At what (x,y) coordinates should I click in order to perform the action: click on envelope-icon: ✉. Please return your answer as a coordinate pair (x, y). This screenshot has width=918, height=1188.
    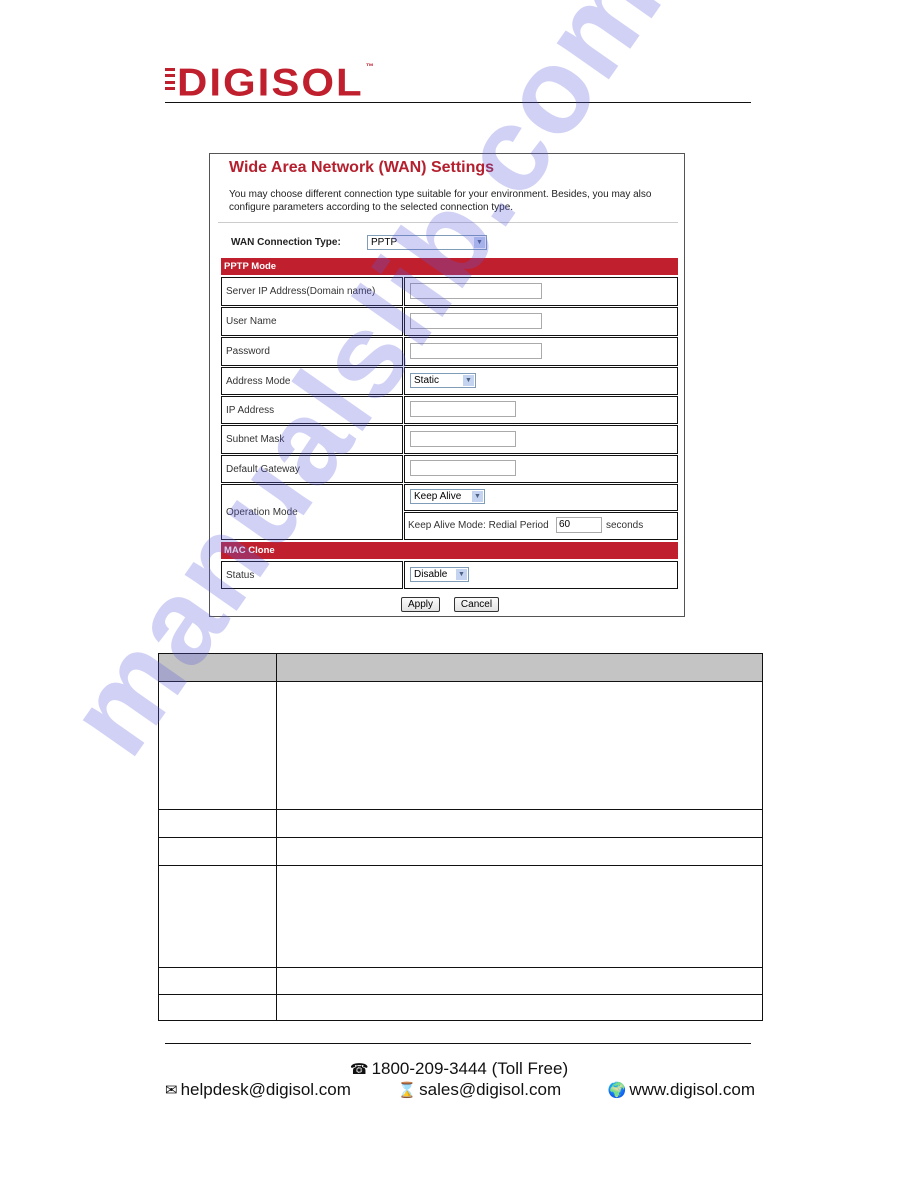
    Looking at the image, I should click on (171, 1090).